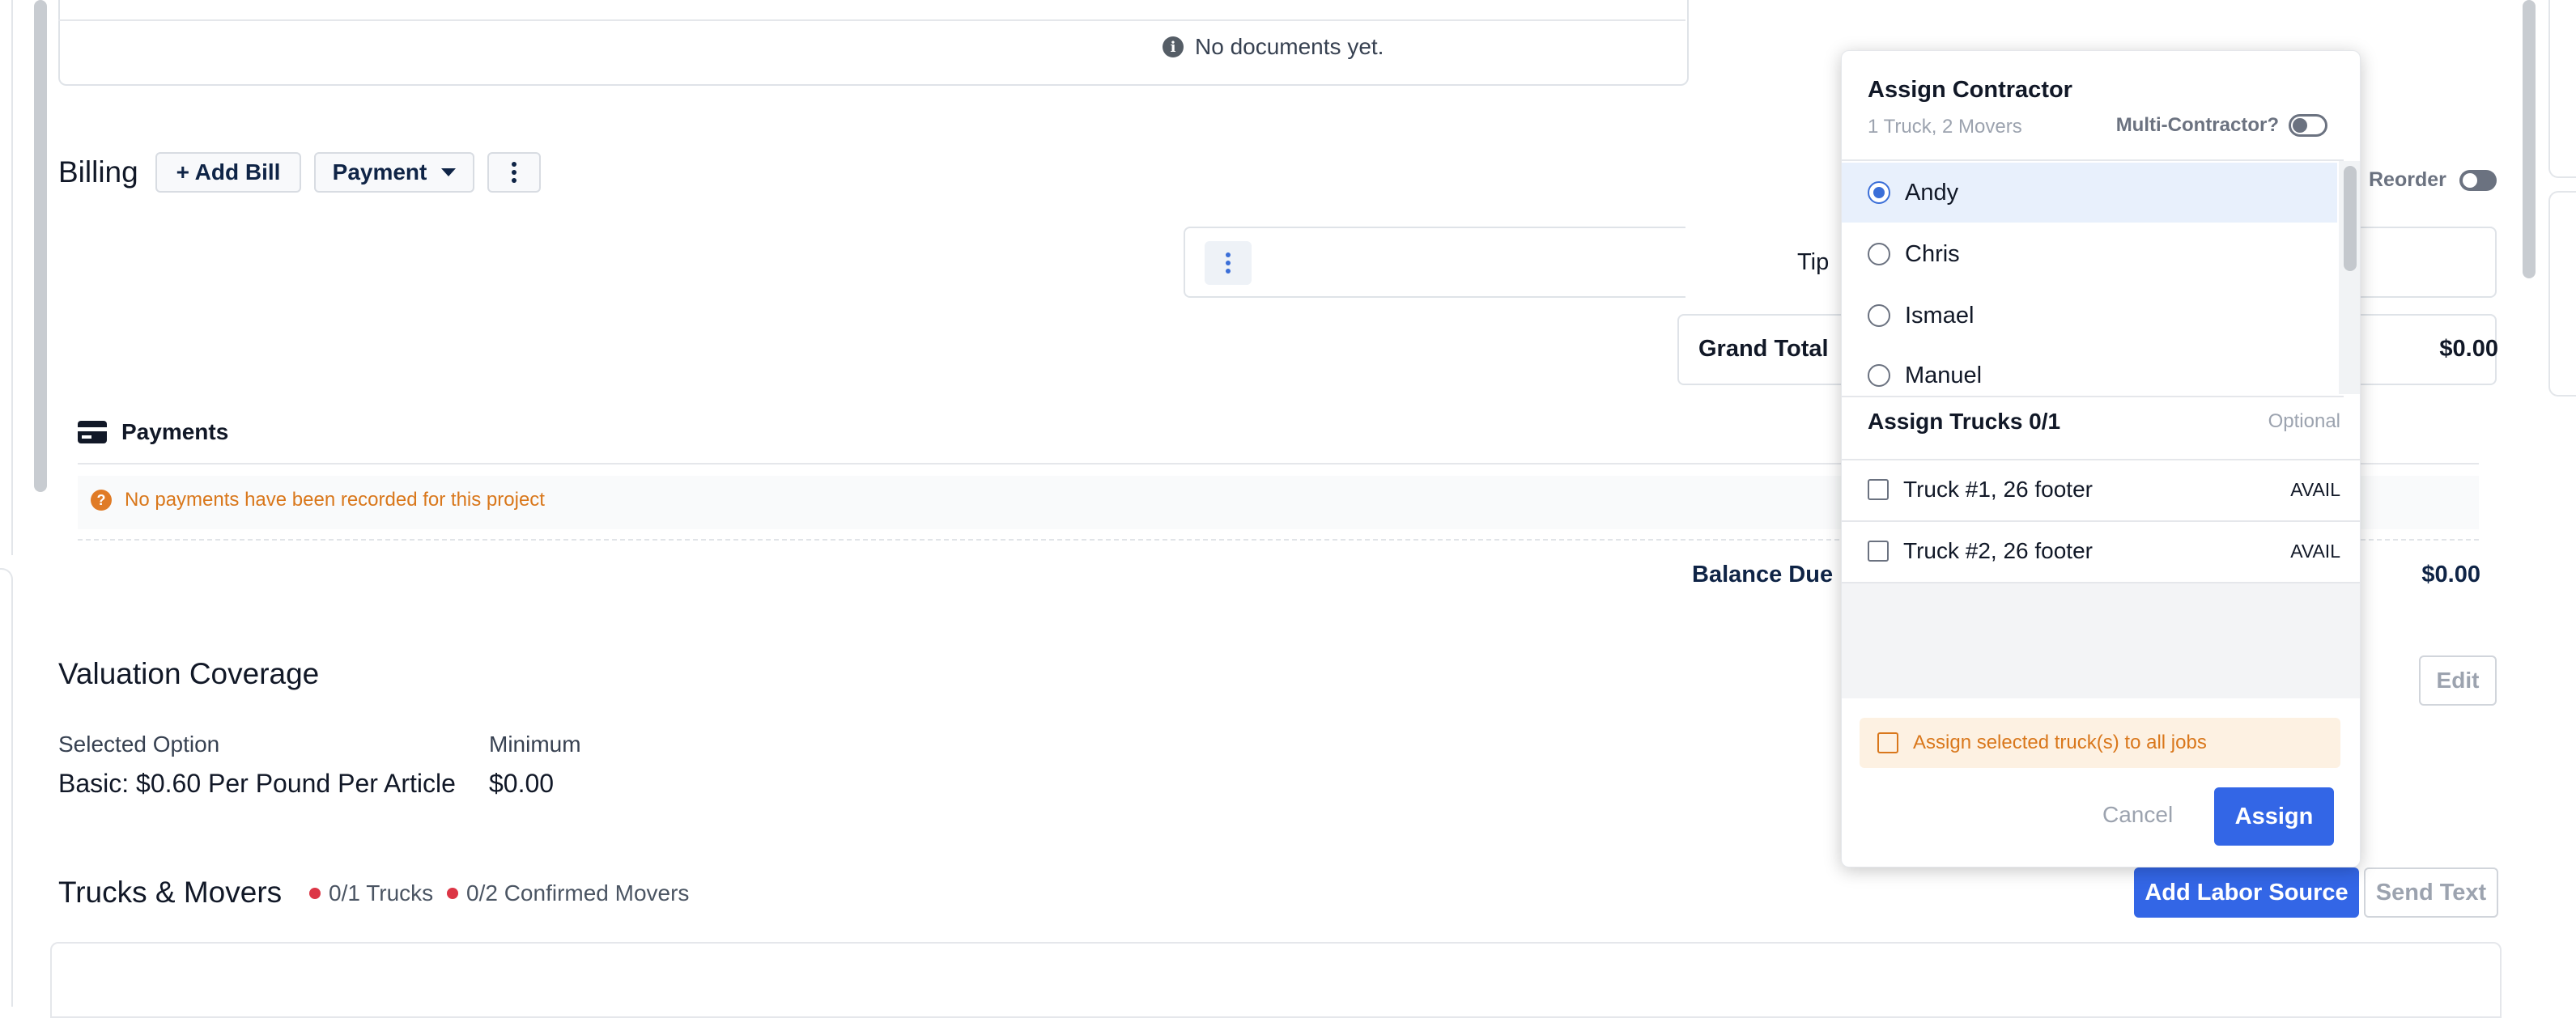  Describe the element at coordinates (2089, 254) in the screenshot. I see `contractor-option: Chris` at that location.